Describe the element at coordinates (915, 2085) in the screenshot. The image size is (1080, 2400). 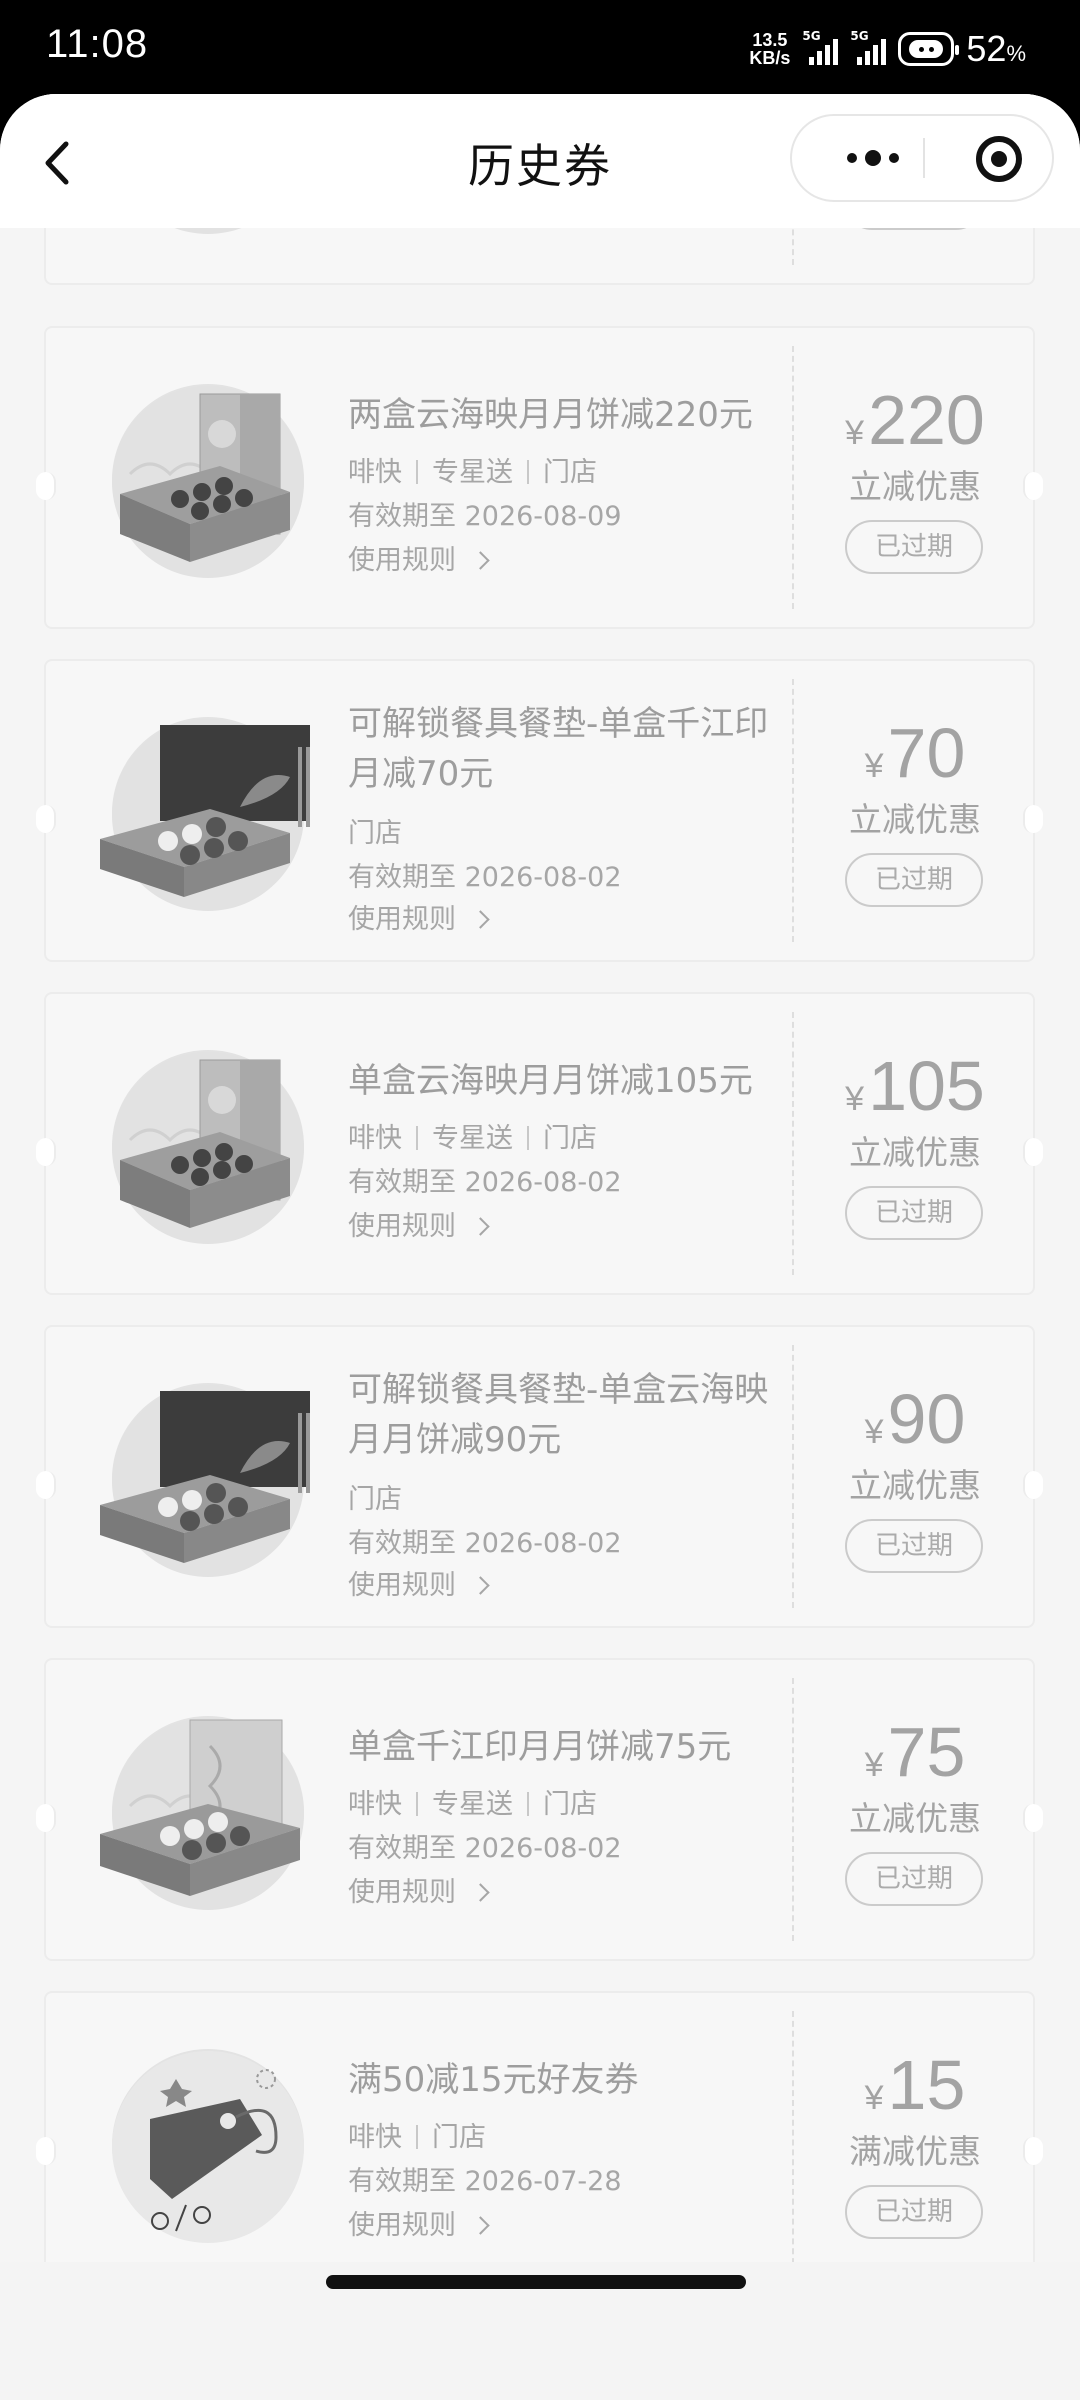
I see `coupon-amount: ¥15` at that location.